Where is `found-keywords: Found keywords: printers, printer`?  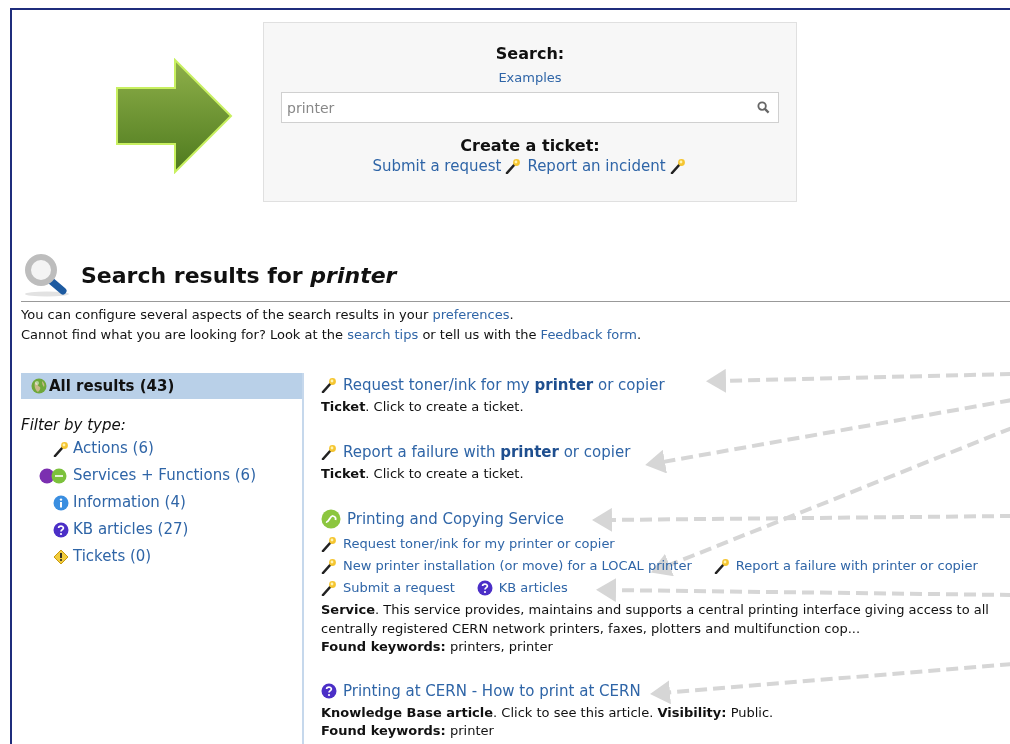
found-keywords: Found keywords: printers, printer is located at coordinates (437, 646).